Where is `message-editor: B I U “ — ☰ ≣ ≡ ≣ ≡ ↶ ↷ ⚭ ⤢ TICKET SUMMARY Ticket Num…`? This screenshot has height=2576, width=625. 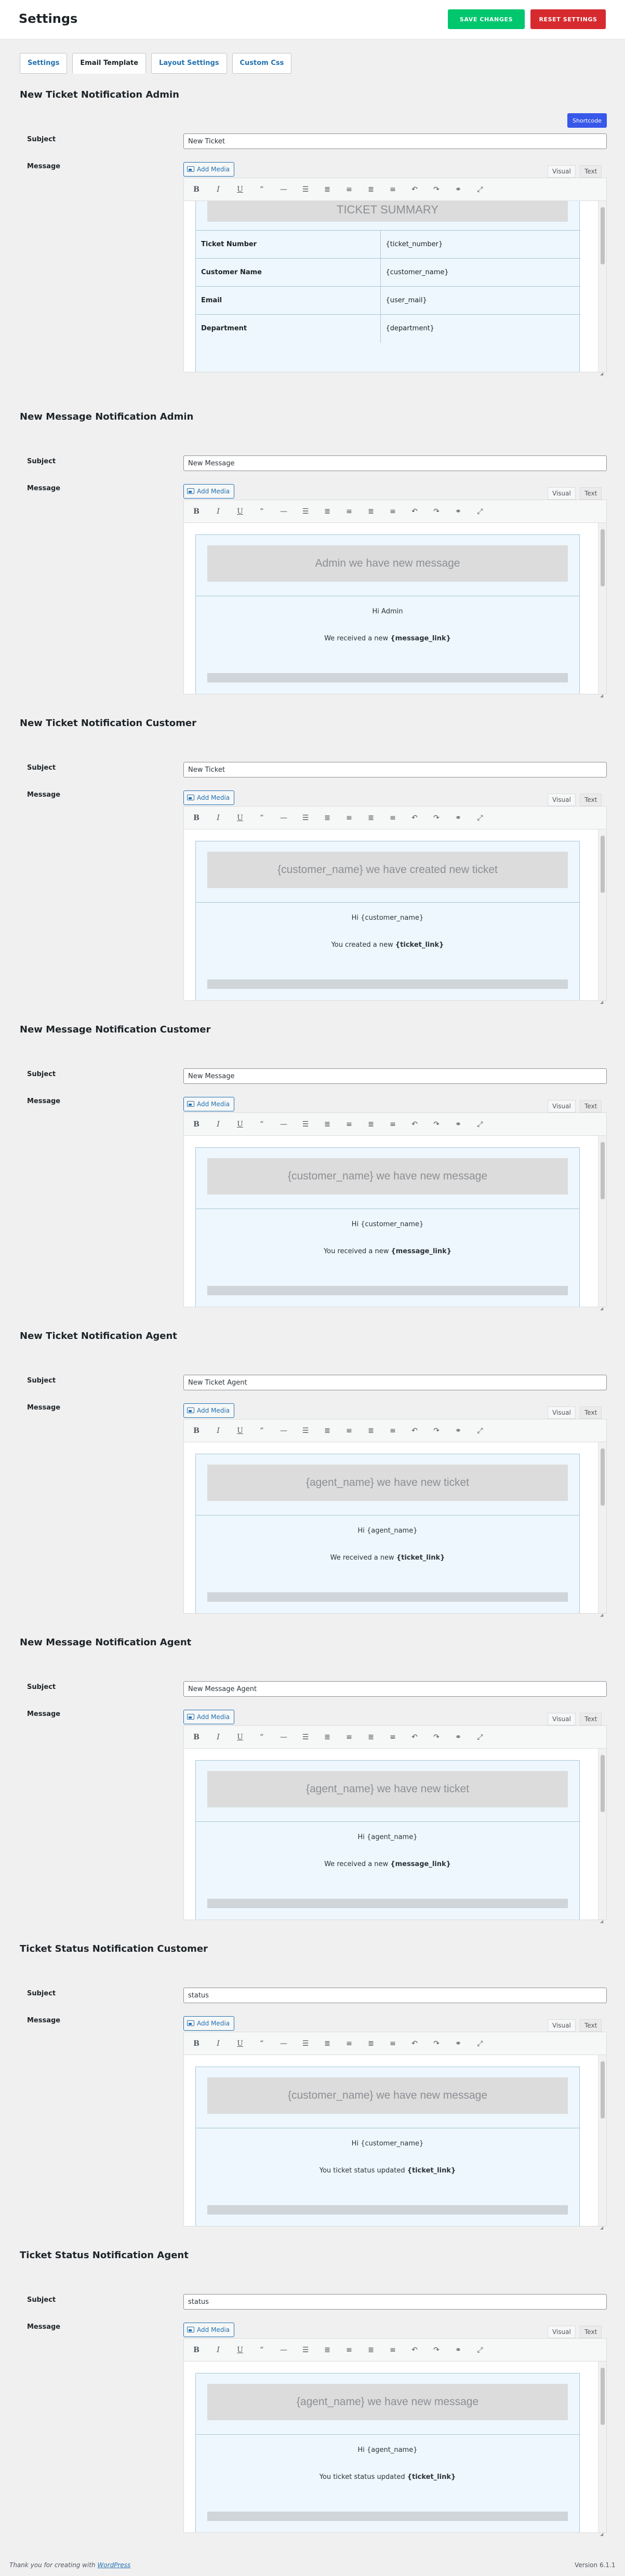 message-editor: B I U “ — ☰ ≣ ≡ ≣ ≡ ↶ ↷ ⚭ ⤢ TICKET SUMMARY Ticket Num… is located at coordinates (395, 277).